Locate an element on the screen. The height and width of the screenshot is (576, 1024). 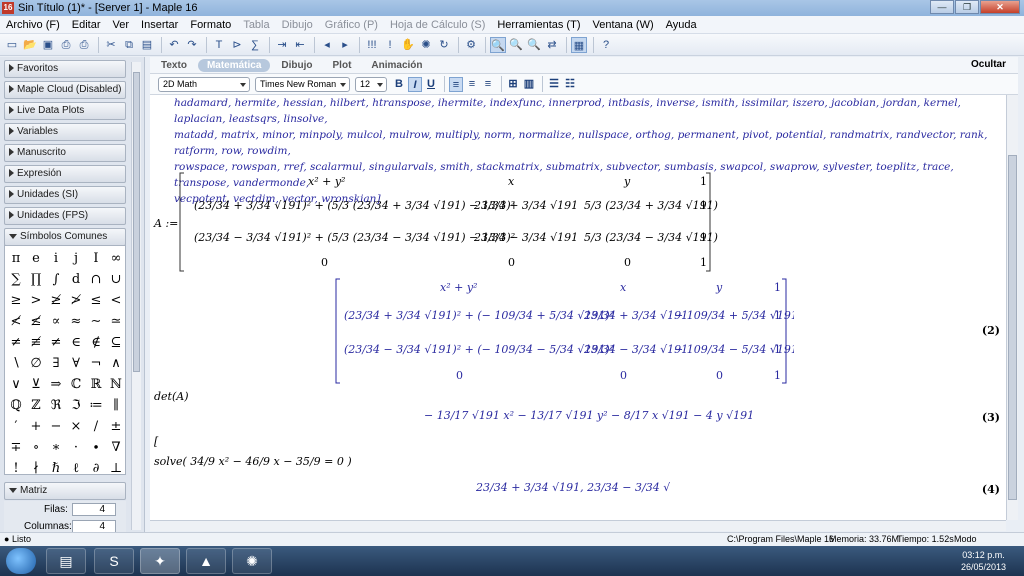
symbol-3: j is located at coordinates (76, 258).